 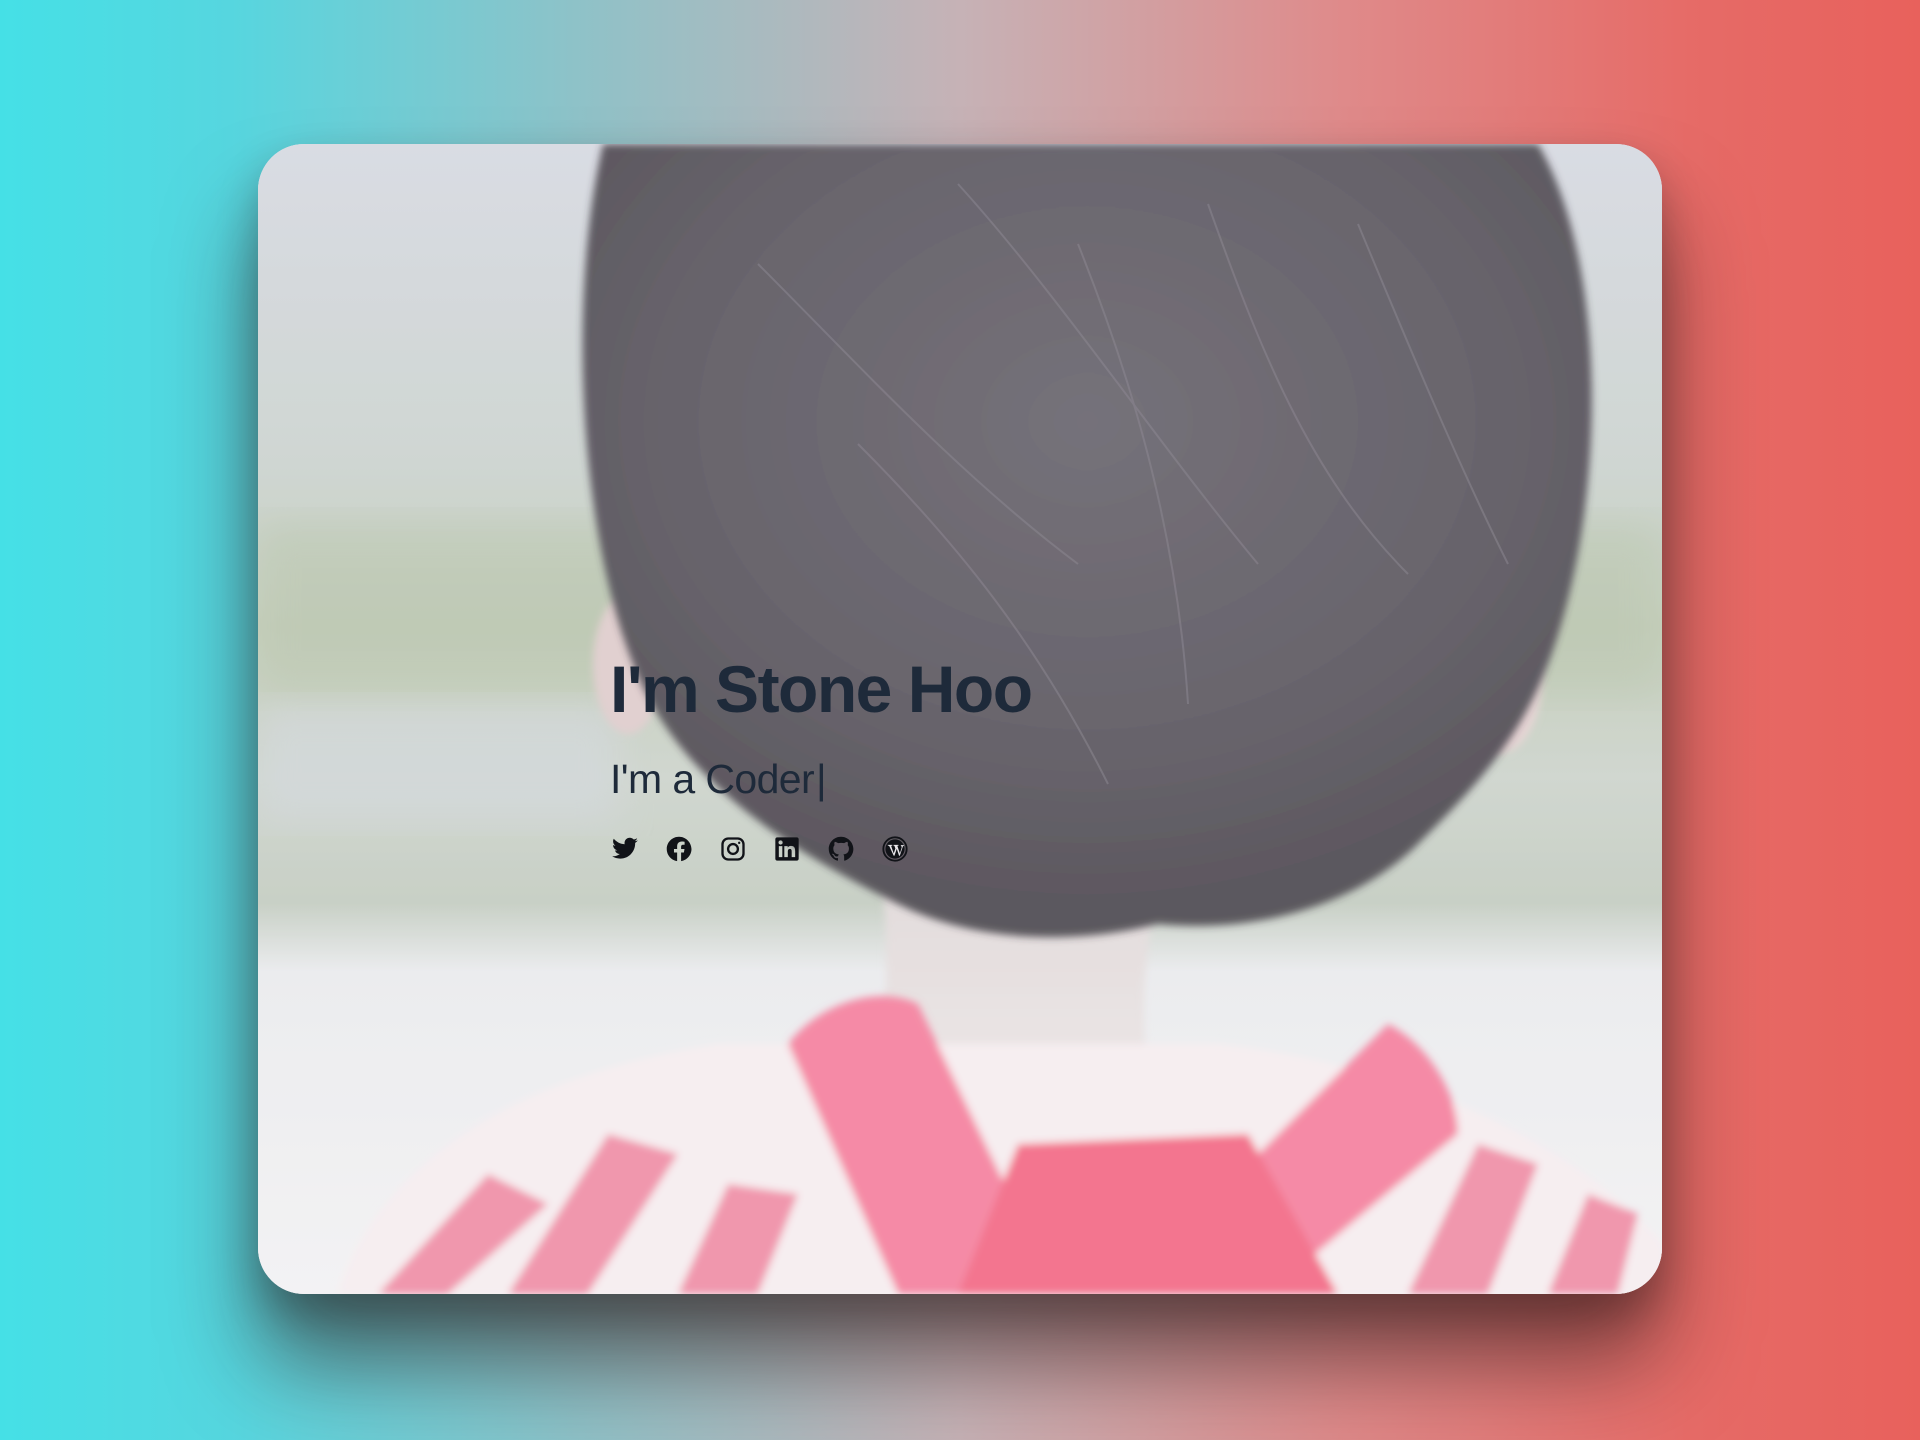 I want to click on hero-content: I'm Stone Hoo I'm a Coder |, so click(x=960, y=754).